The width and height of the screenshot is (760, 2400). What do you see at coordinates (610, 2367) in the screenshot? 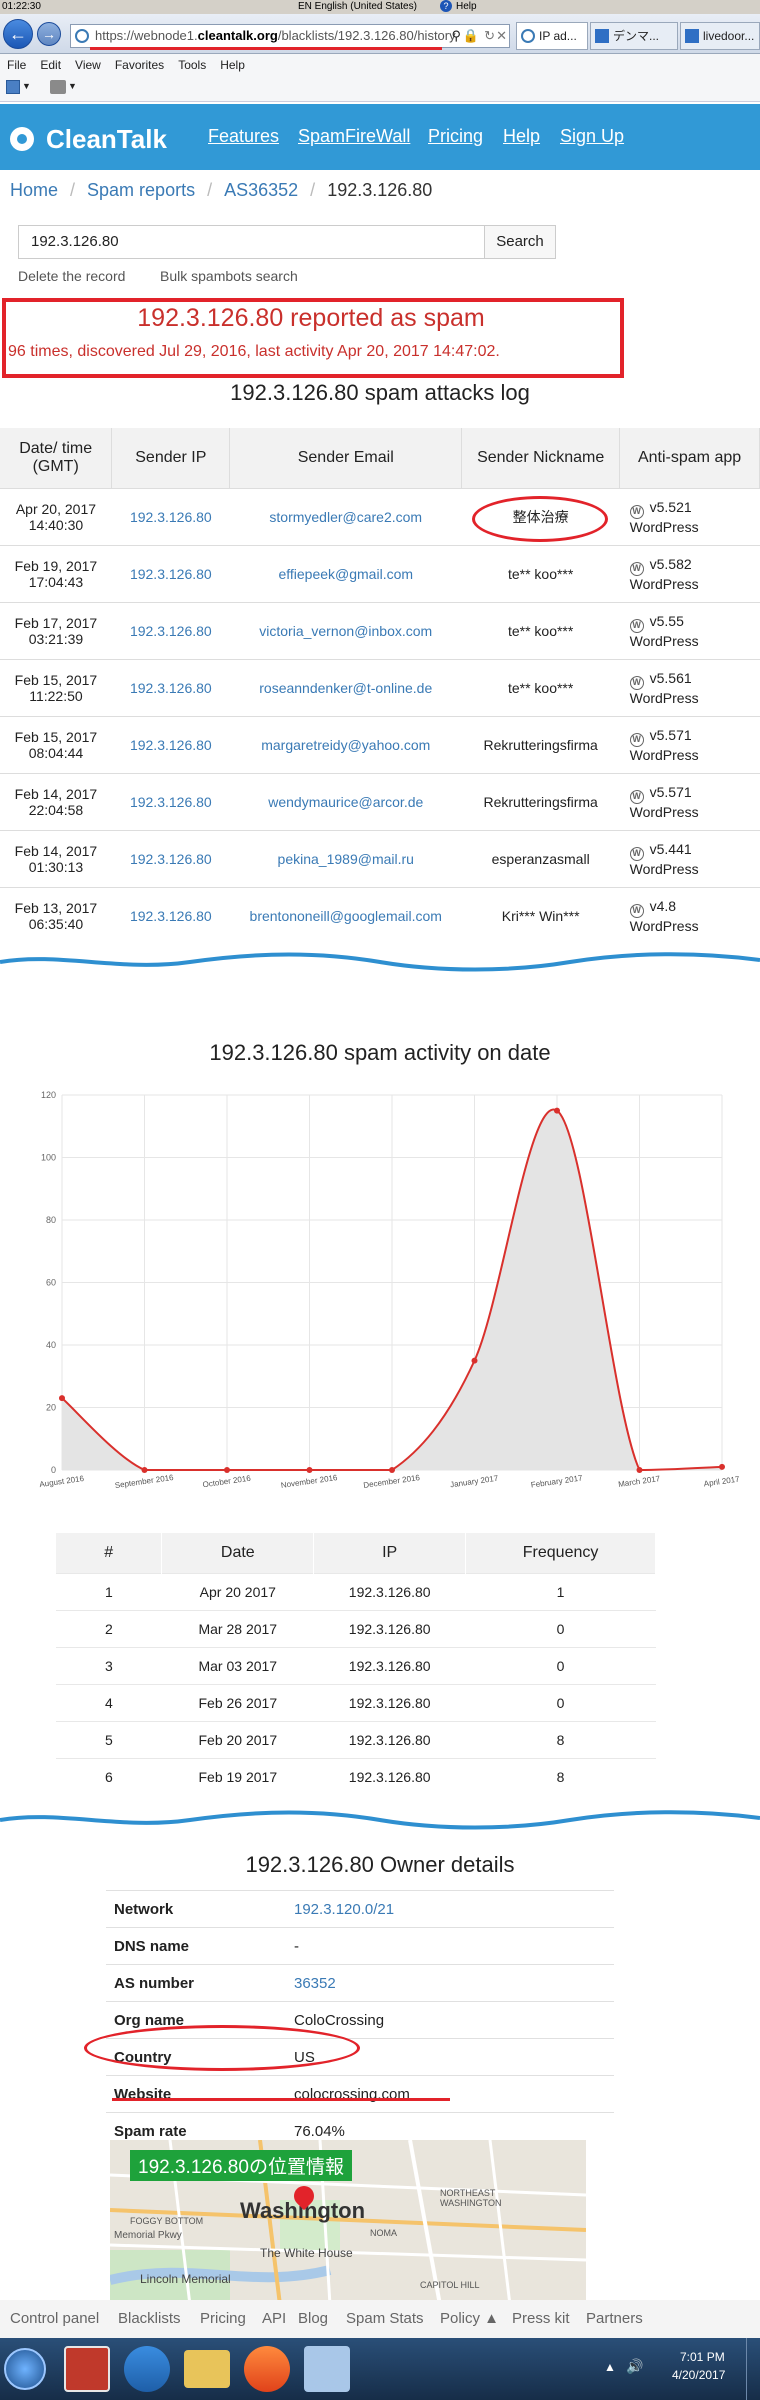
I see `tray-arrow-icon: ▲` at bounding box center [610, 2367].